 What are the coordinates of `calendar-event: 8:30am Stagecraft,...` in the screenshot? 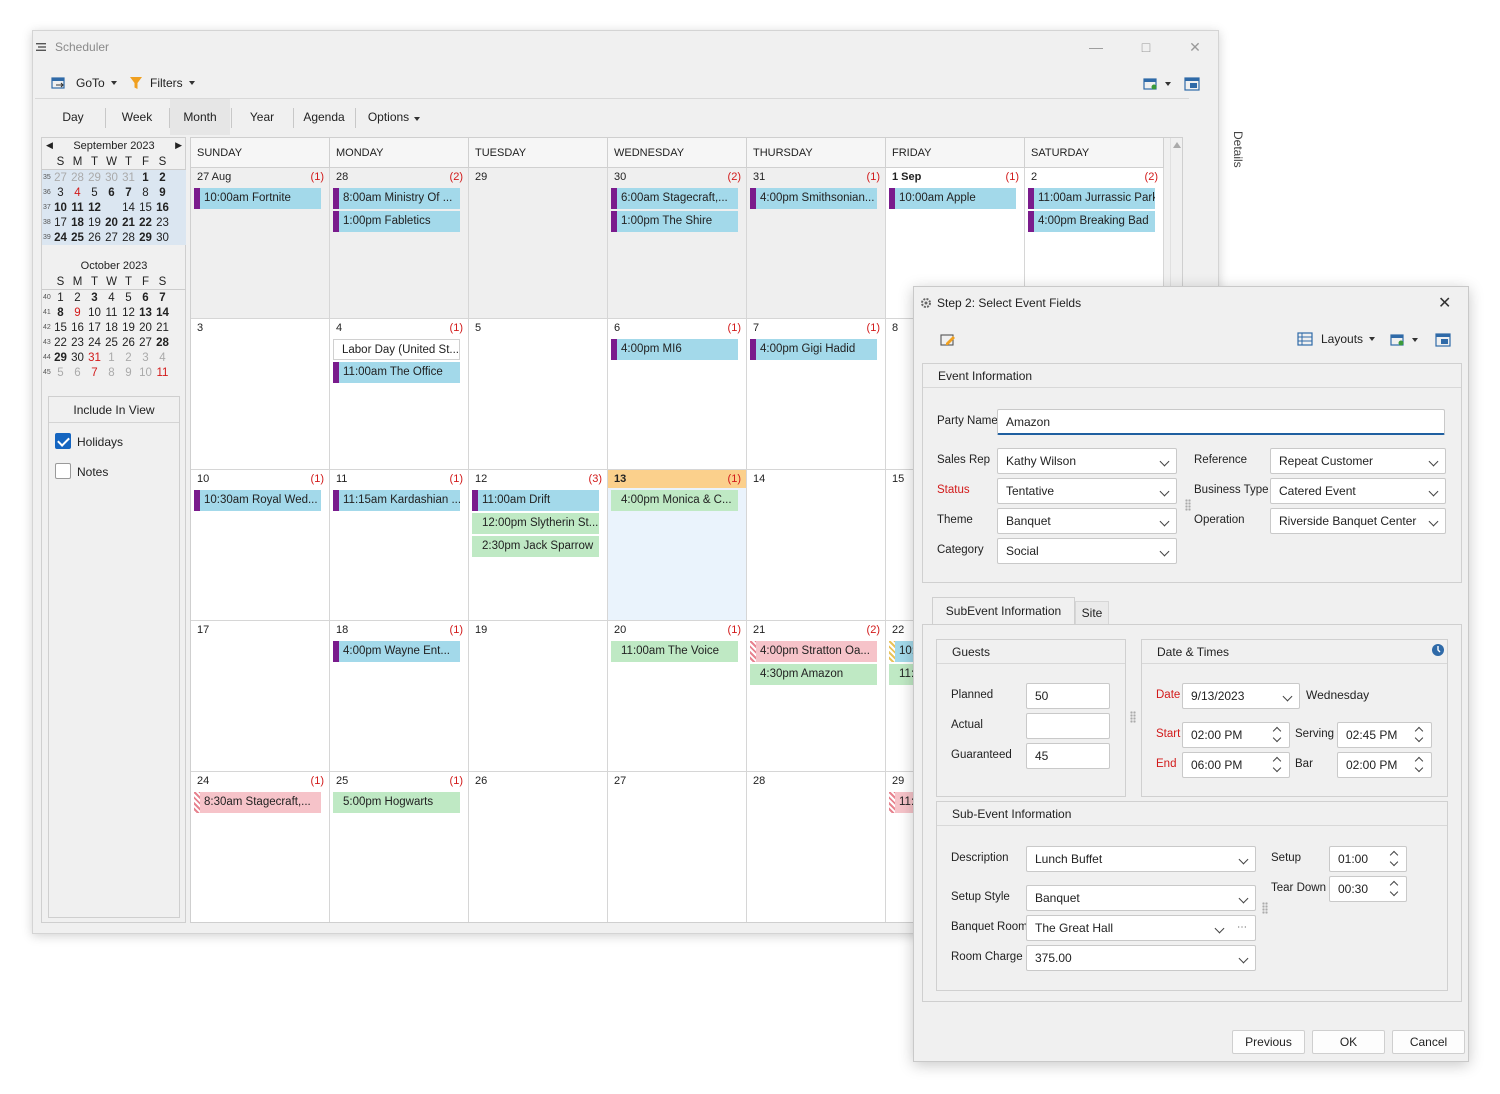 It's located at (257, 802).